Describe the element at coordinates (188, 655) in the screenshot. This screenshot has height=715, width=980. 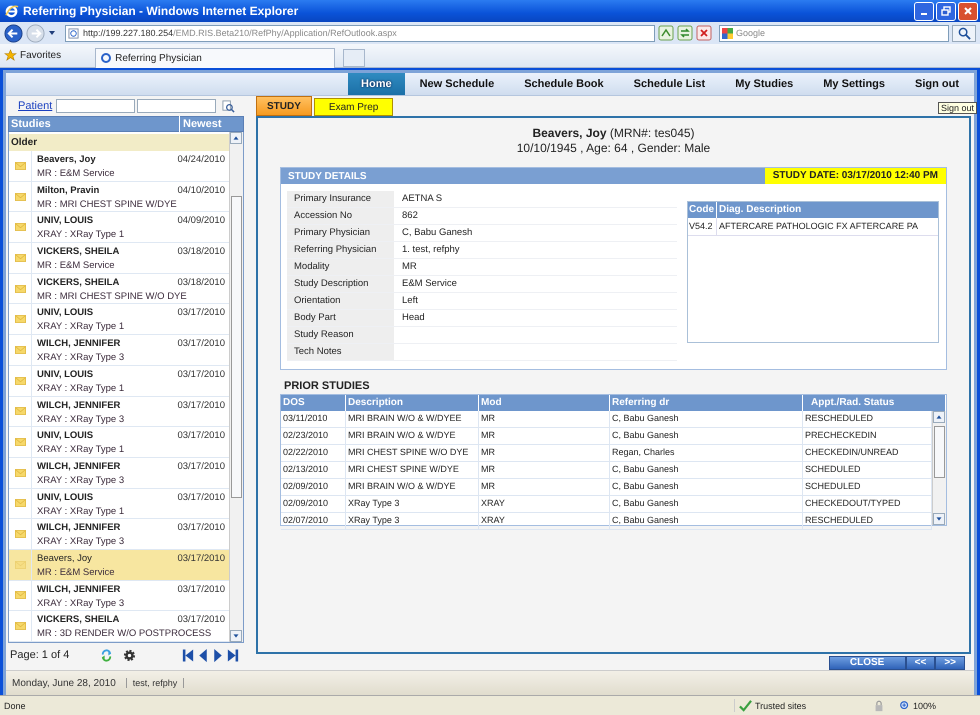
I see `first-page-icon` at that location.